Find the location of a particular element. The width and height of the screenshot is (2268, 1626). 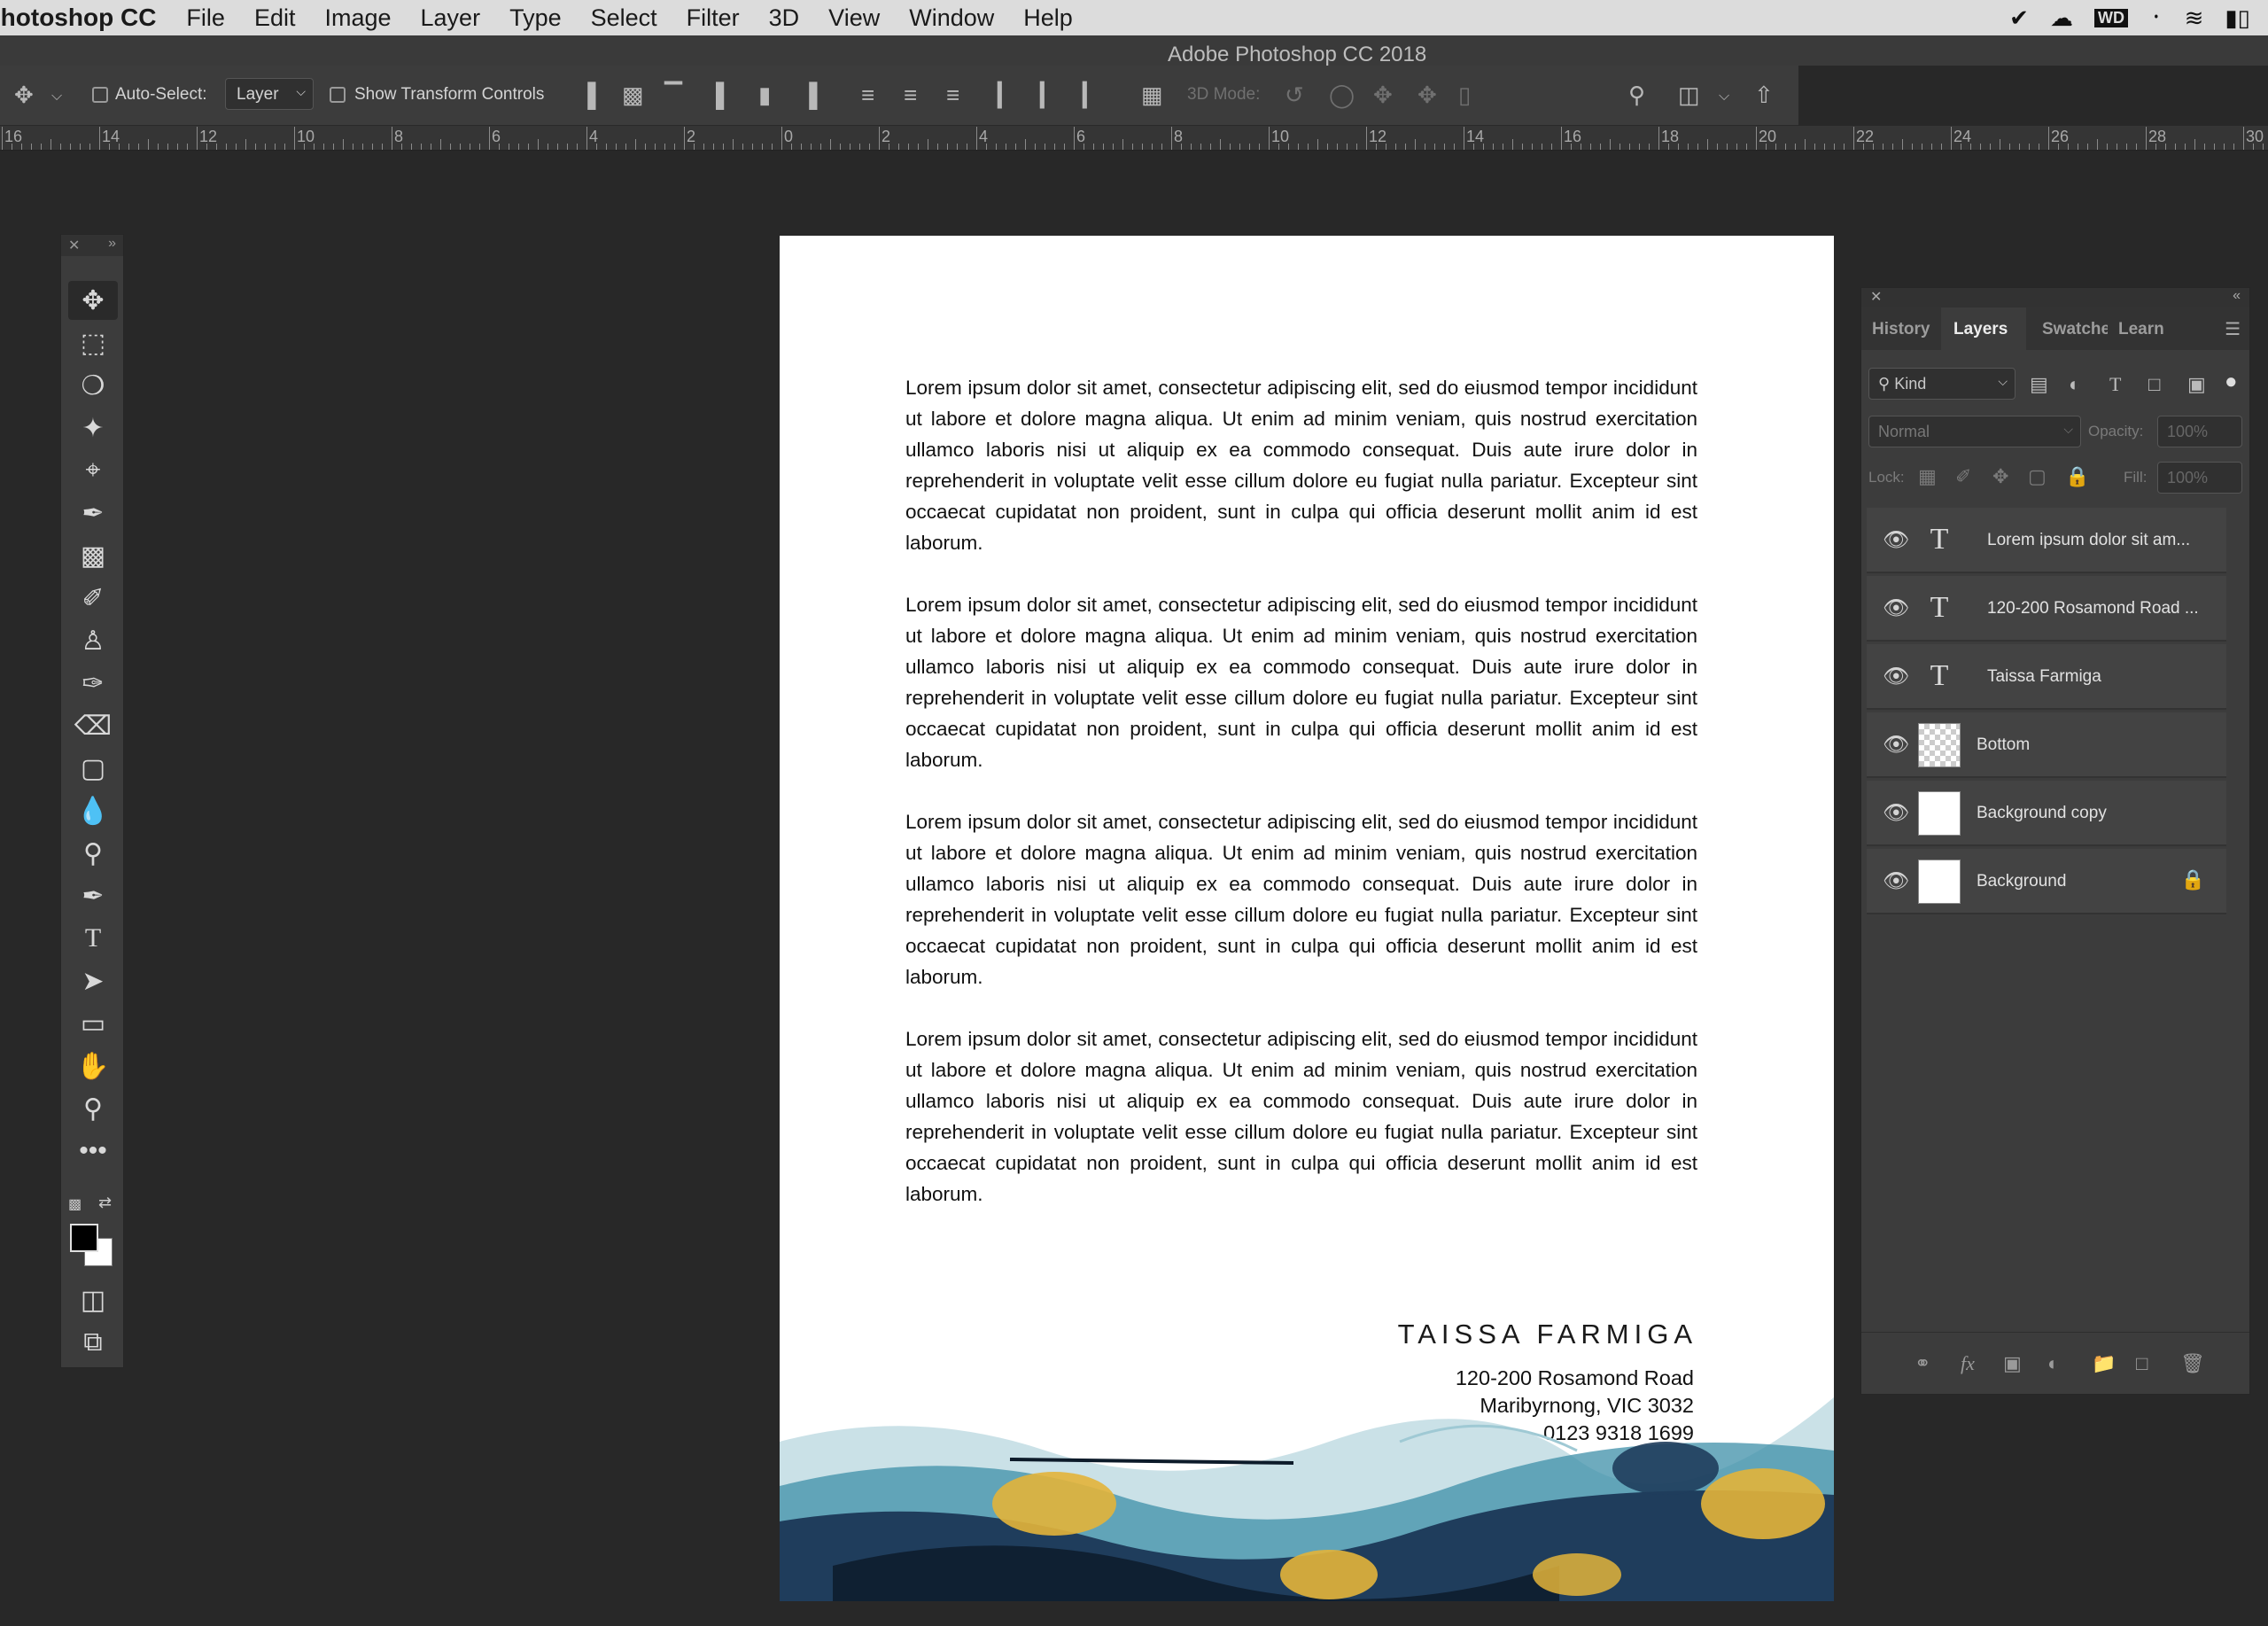

move-tool: ✥ is located at coordinates (93, 300).